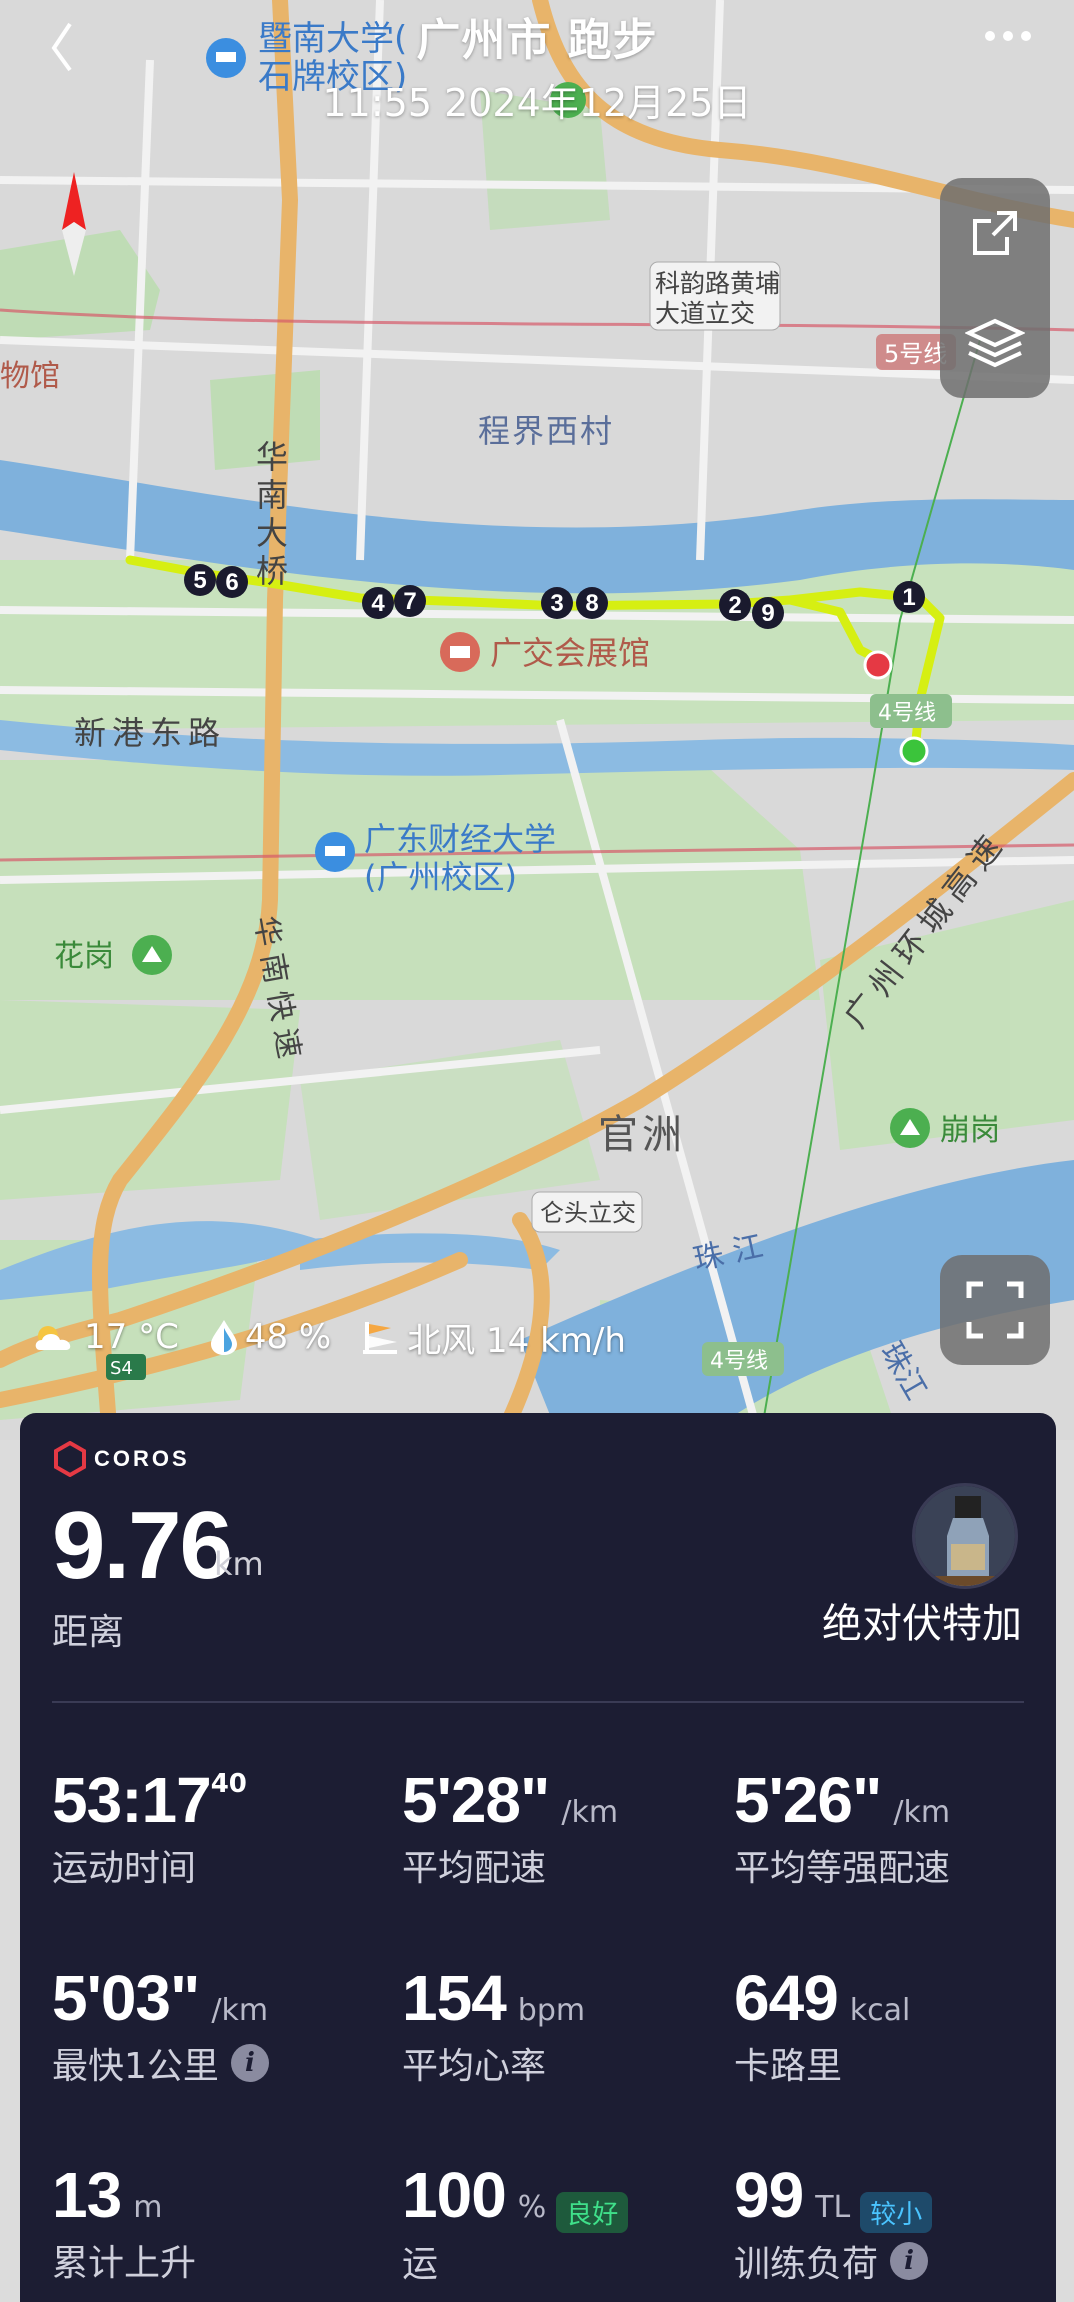  I want to click on stat-avg-heart-rate: 154 bpm 平均心率, so click(567, 2025).